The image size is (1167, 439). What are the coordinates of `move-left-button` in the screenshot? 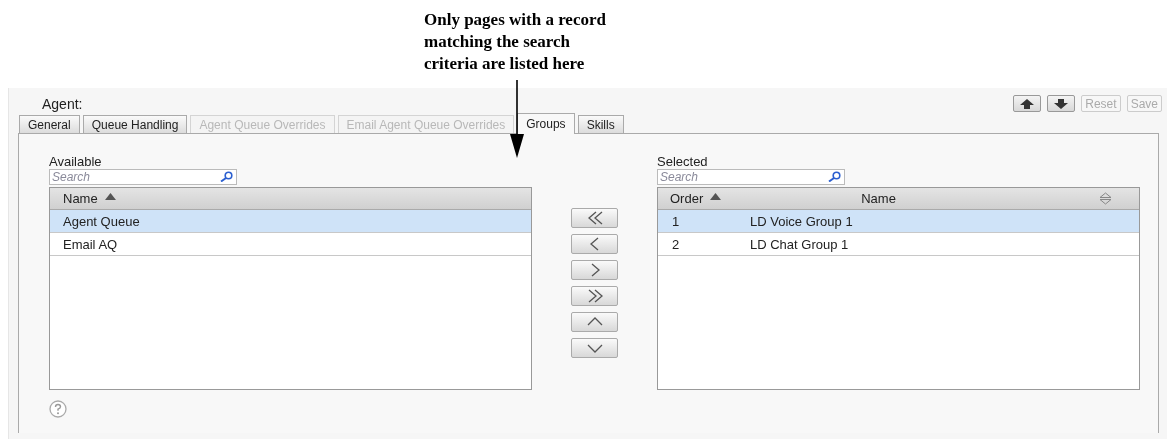 It's located at (594, 244).